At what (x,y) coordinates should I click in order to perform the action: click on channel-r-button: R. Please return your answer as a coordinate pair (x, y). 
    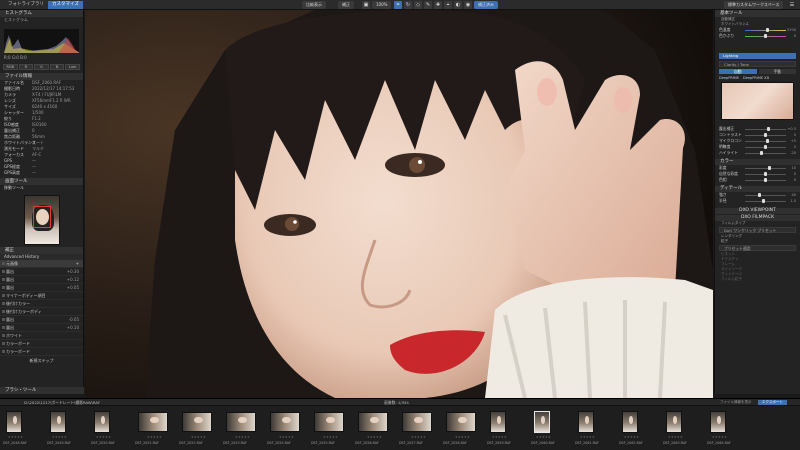
    Looking at the image, I should click on (26, 67).